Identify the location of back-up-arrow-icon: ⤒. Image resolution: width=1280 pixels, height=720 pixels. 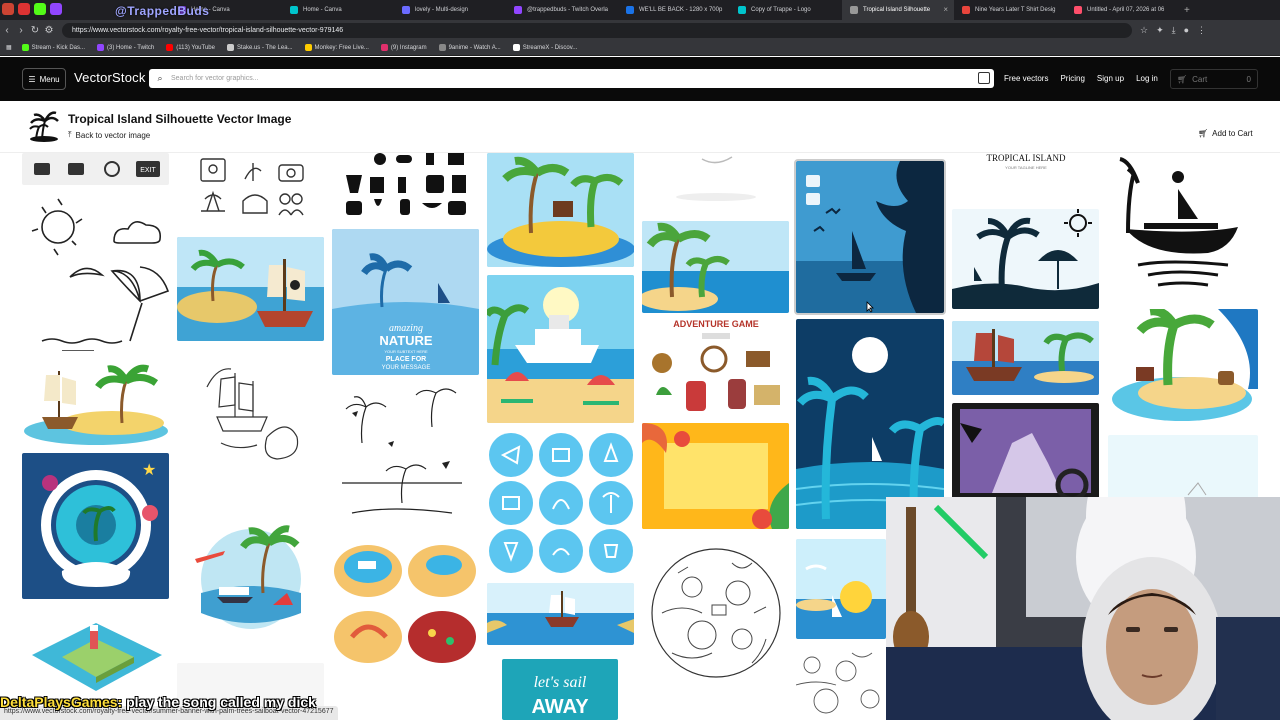
(70, 134).